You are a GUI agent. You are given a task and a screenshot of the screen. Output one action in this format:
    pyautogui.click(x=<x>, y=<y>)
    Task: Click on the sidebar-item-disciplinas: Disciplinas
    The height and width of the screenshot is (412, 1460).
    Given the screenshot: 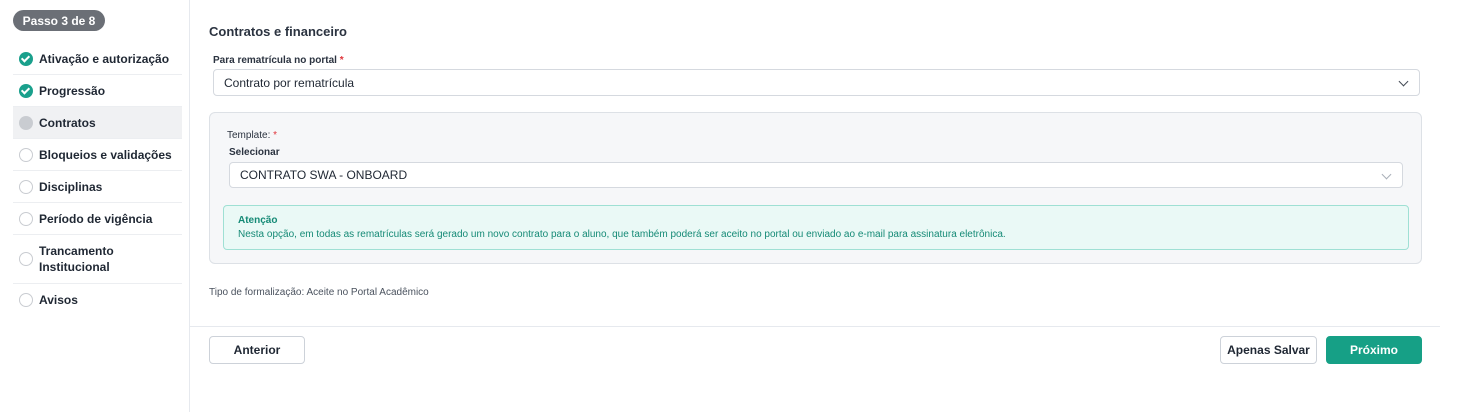 What is the action you would take?
    pyautogui.click(x=97, y=187)
    